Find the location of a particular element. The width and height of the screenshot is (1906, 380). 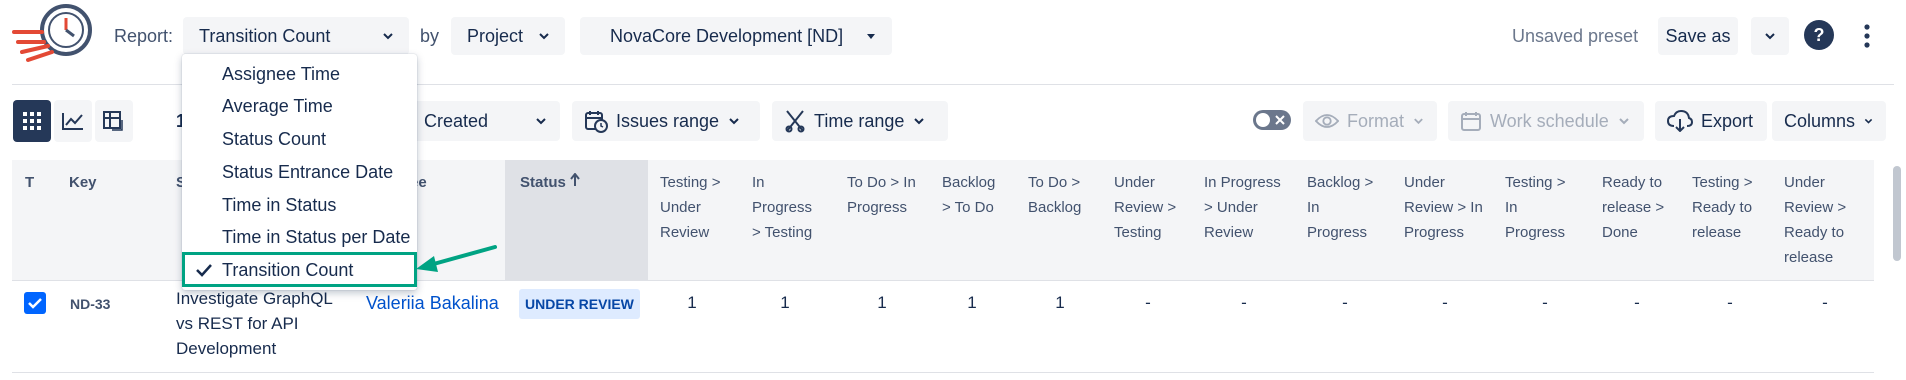

col-header-line: release is located at coordinates (1717, 232).